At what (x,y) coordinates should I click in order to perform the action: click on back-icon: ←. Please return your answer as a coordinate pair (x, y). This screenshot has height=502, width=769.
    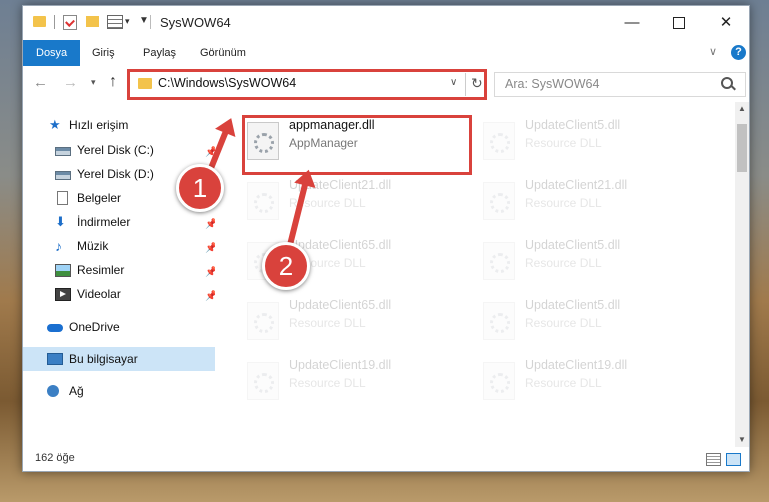
    Looking at the image, I should click on (40, 82).